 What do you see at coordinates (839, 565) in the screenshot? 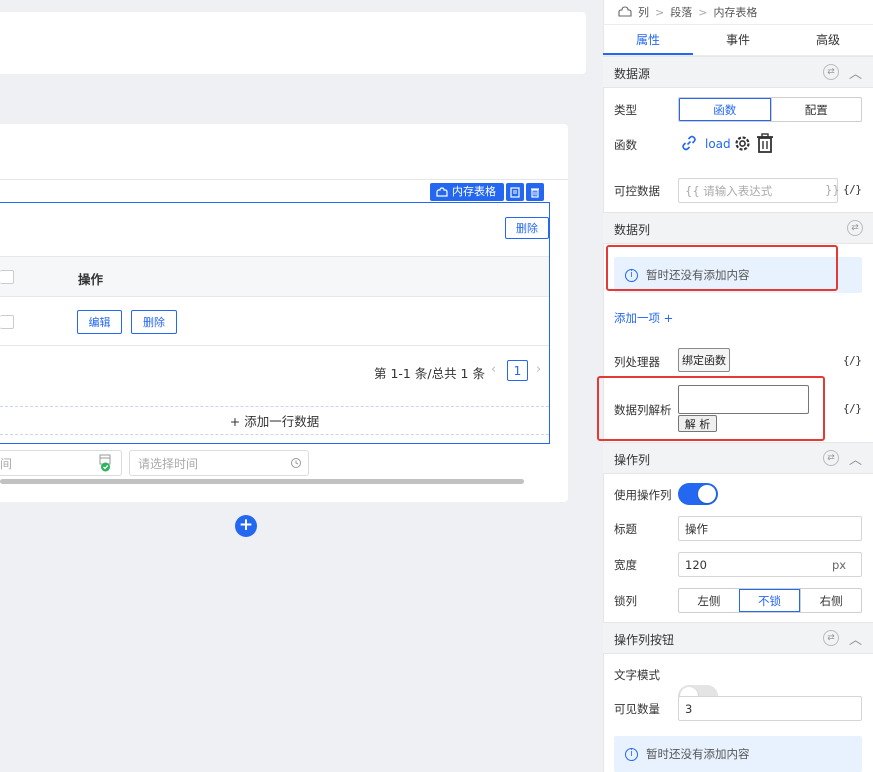
I see `width-unit: px` at bounding box center [839, 565].